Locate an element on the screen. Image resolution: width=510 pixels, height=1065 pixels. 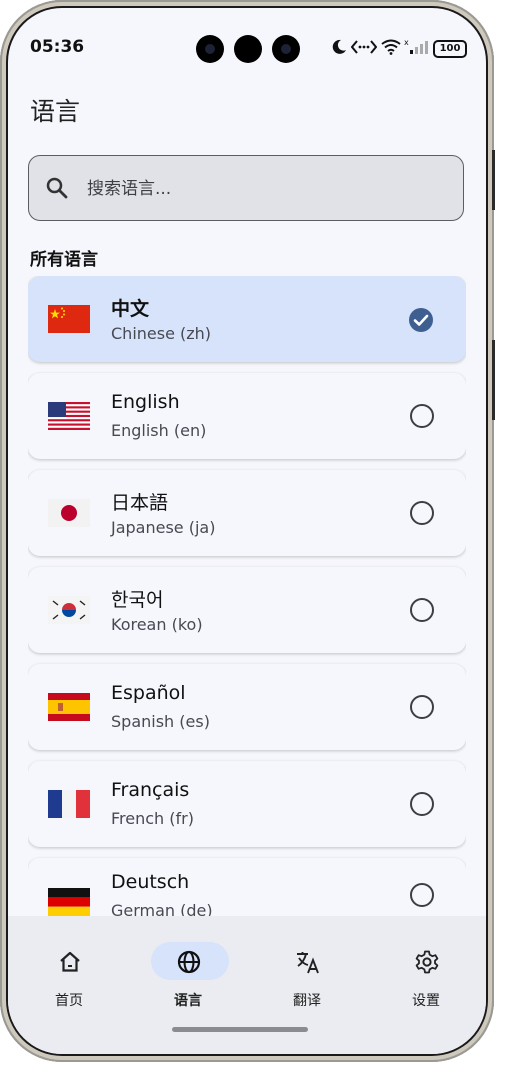
status-time: 05:36 is located at coordinates (57, 47).